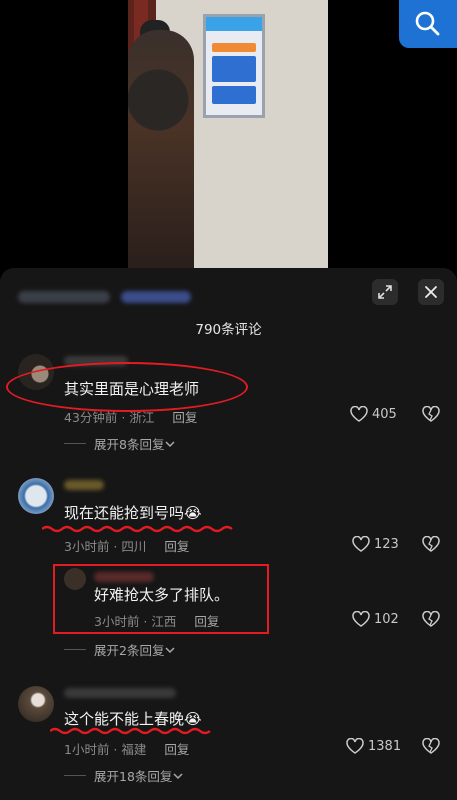 The width and height of the screenshot is (457, 800). What do you see at coordinates (228, 330) in the screenshot?
I see `comment-count-title: 790条评论` at bounding box center [228, 330].